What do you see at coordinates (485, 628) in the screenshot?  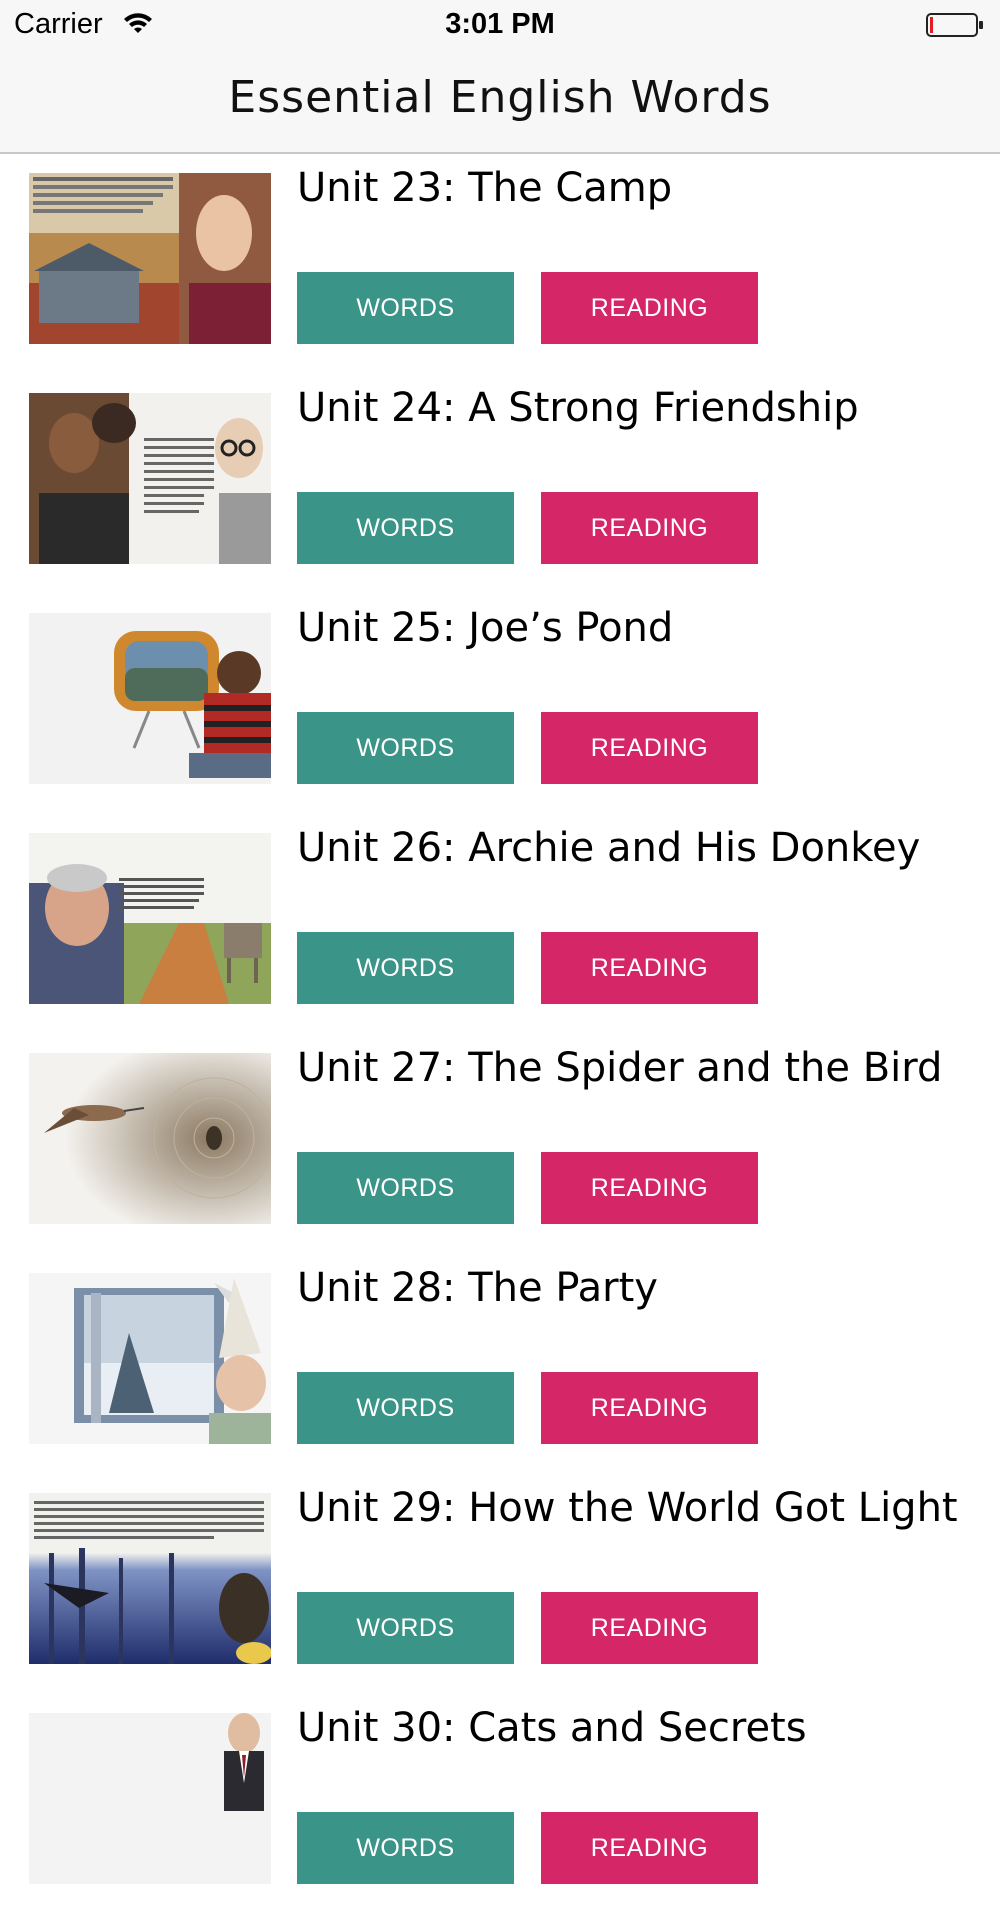 I see `unit-title: Unit 25: Joe’s Pond` at bounding box center [485, 628].